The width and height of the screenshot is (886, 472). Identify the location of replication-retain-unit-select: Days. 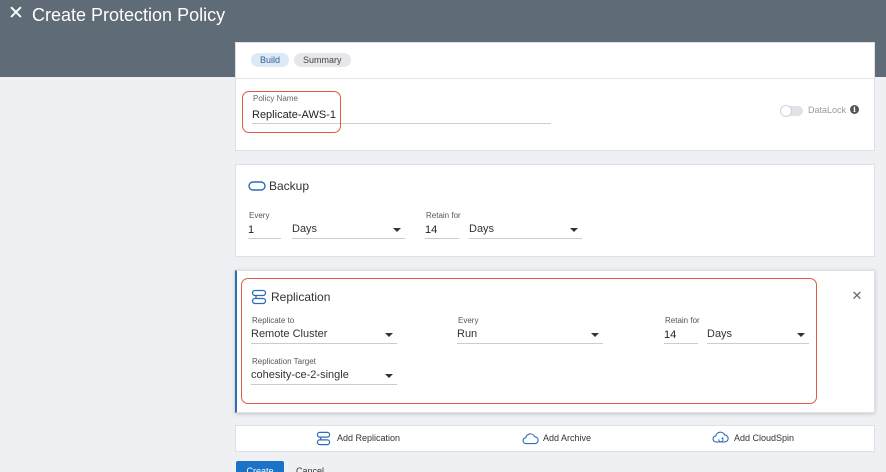
(758, 335).